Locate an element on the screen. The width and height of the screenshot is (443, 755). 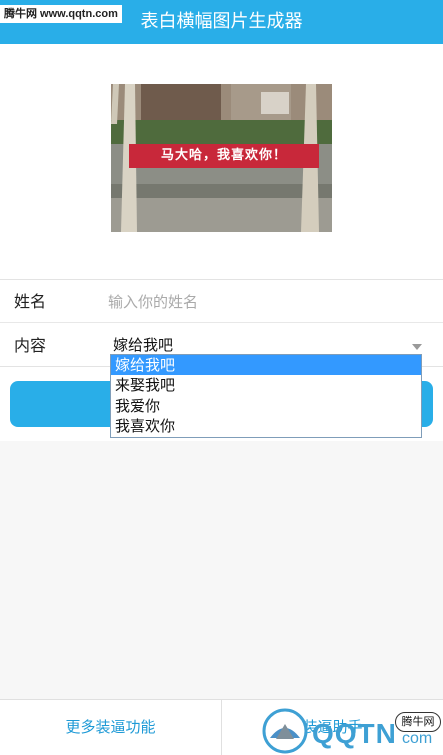
content-dropdown-list: 嫁给我吧 来娶我吧 我爱你 我喜欢你 is located at coordinates (266, 396).